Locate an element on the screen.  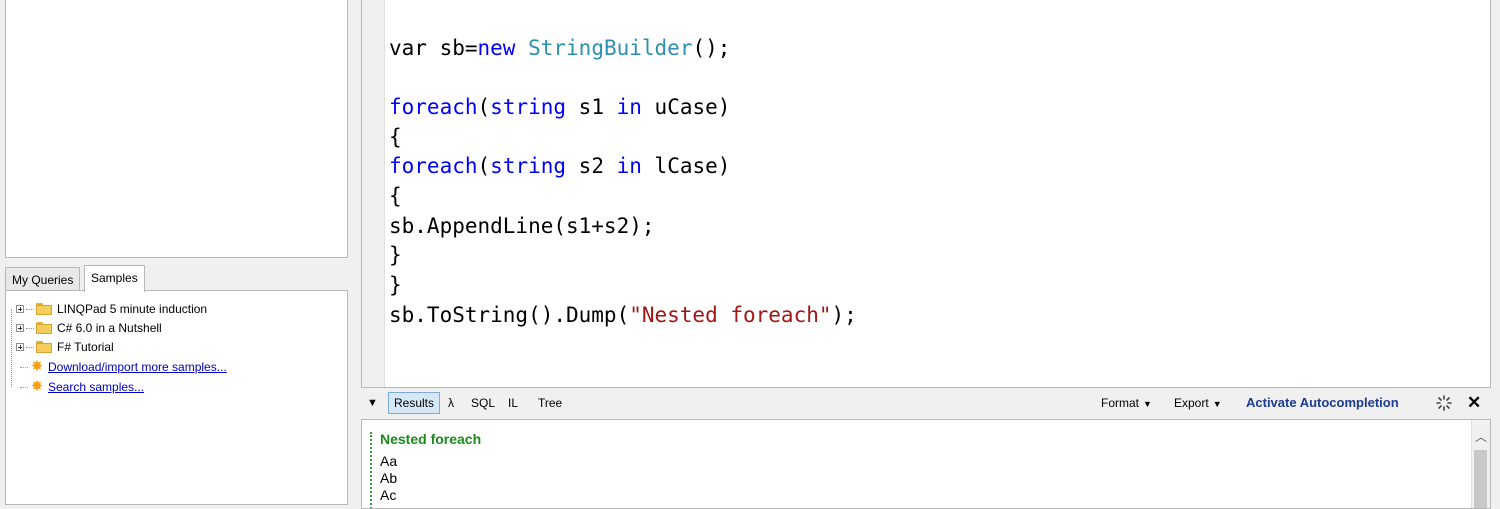
export-menu: Export ▼ is located at coordinates (1198, 403).